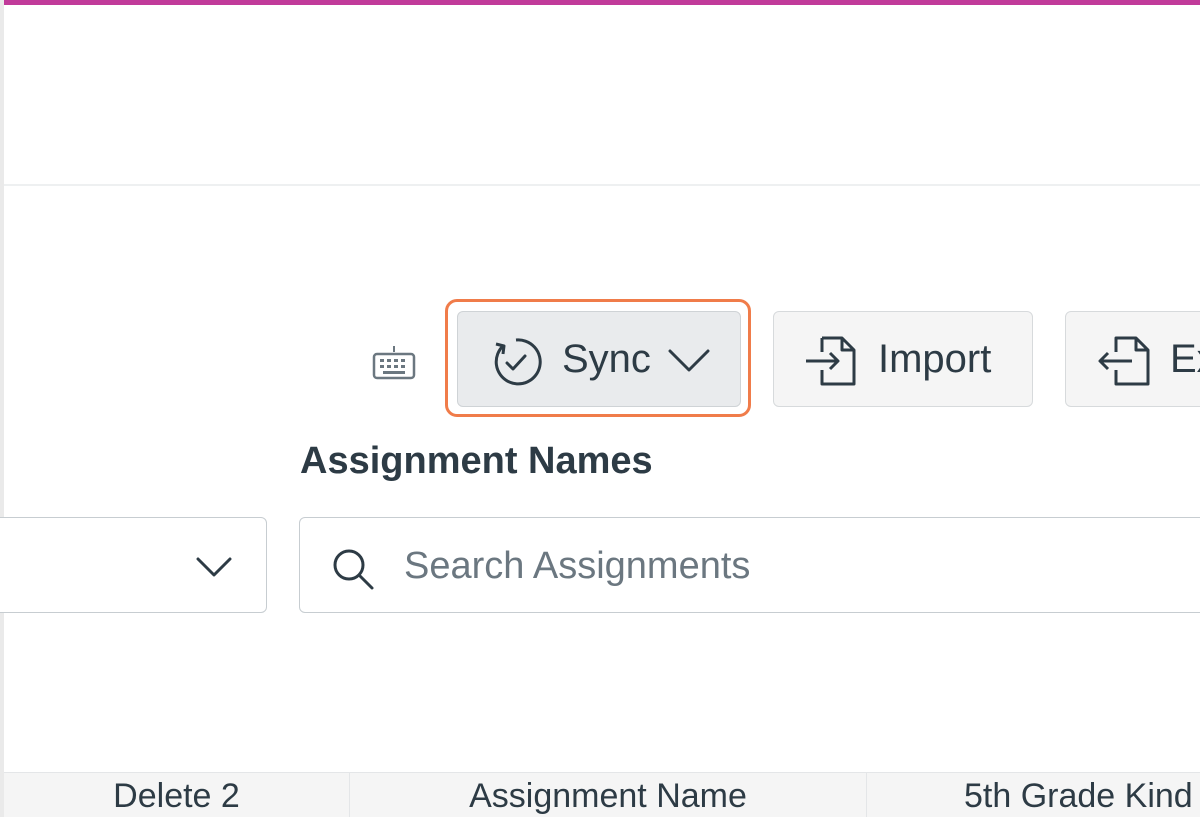 The image size is (1200, 817). What do you see at coordinates (598, 358) in the screenshot?
I see `sync-highlight-frame` at bounding box center [598, 358].